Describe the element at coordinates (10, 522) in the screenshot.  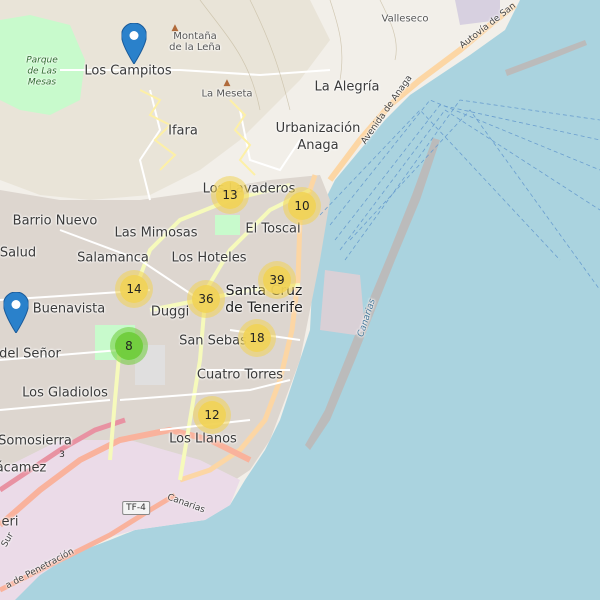
I see `place-label-eri: eri` at that location.